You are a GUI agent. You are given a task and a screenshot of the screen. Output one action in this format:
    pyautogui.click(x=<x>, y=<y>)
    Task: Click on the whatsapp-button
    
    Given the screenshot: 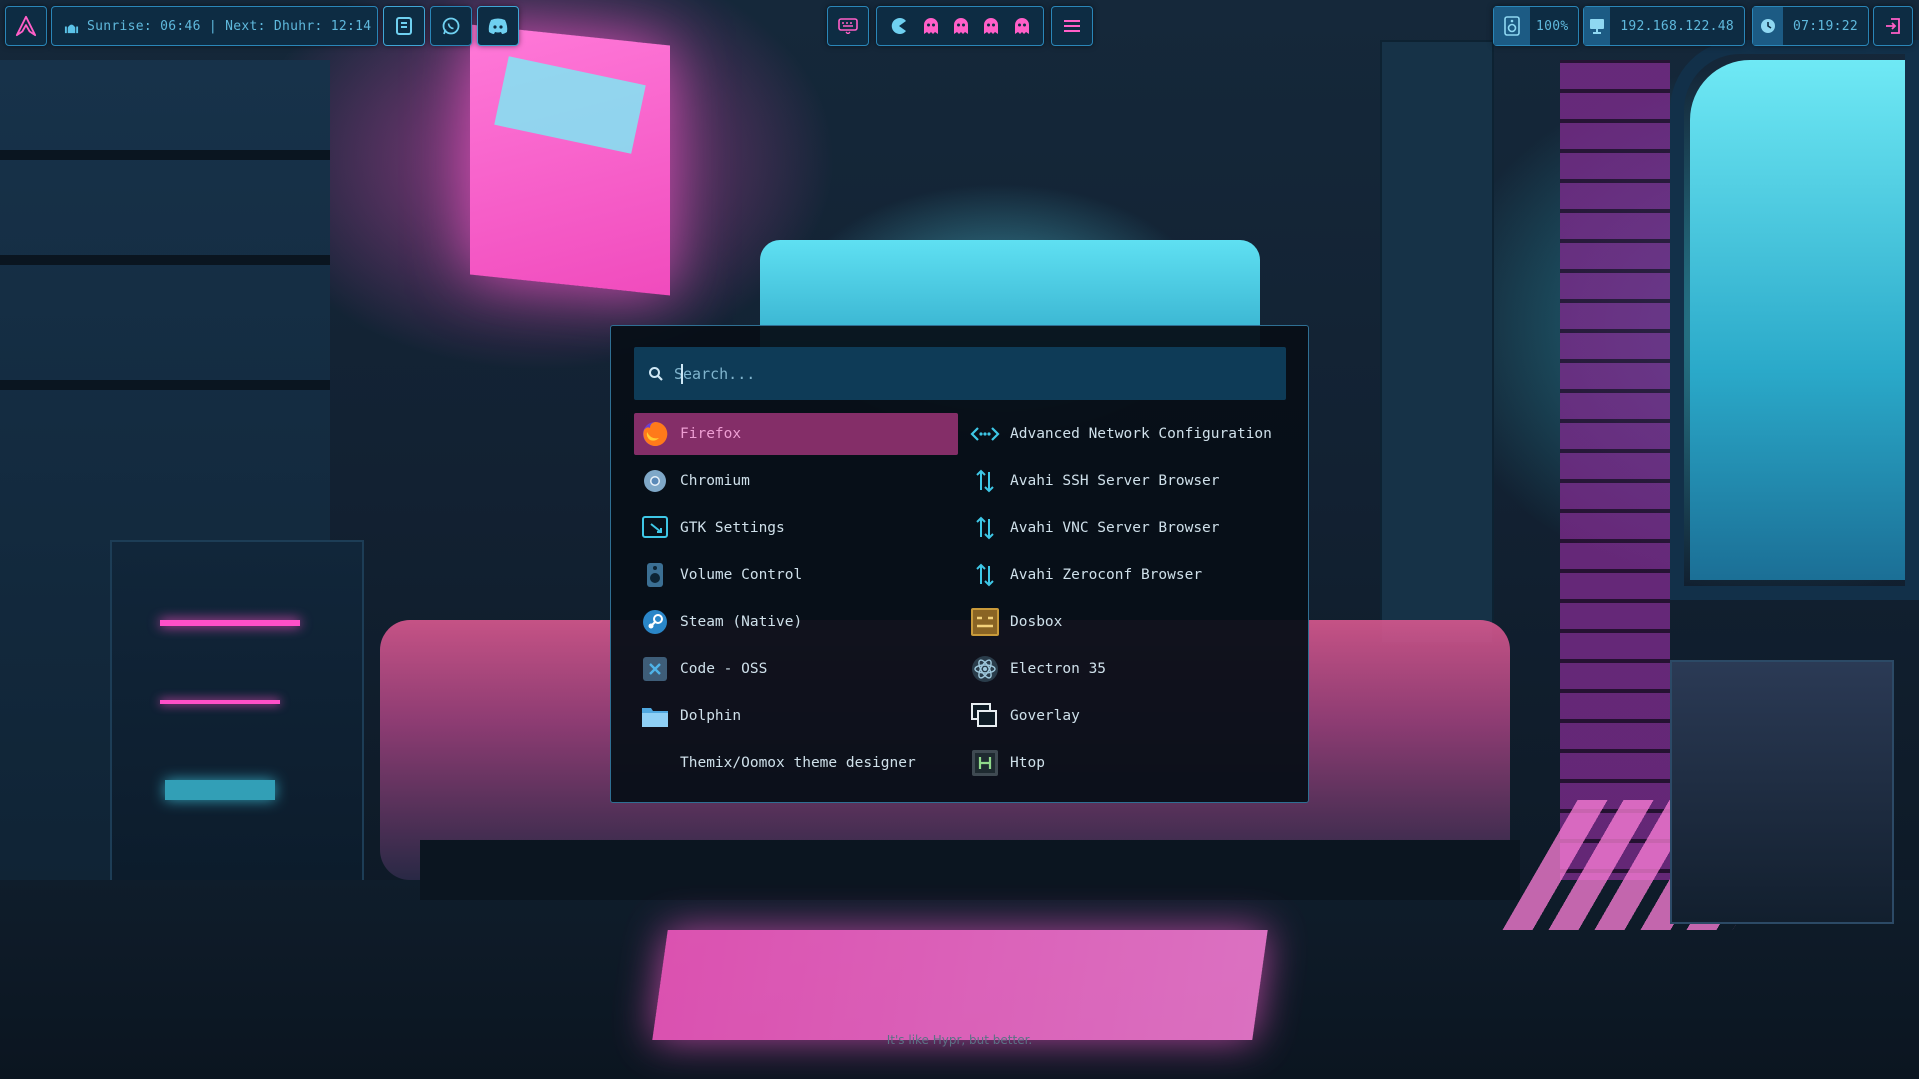 What is the action you would take?
    pyautogui.click(x=451, y=26)
    